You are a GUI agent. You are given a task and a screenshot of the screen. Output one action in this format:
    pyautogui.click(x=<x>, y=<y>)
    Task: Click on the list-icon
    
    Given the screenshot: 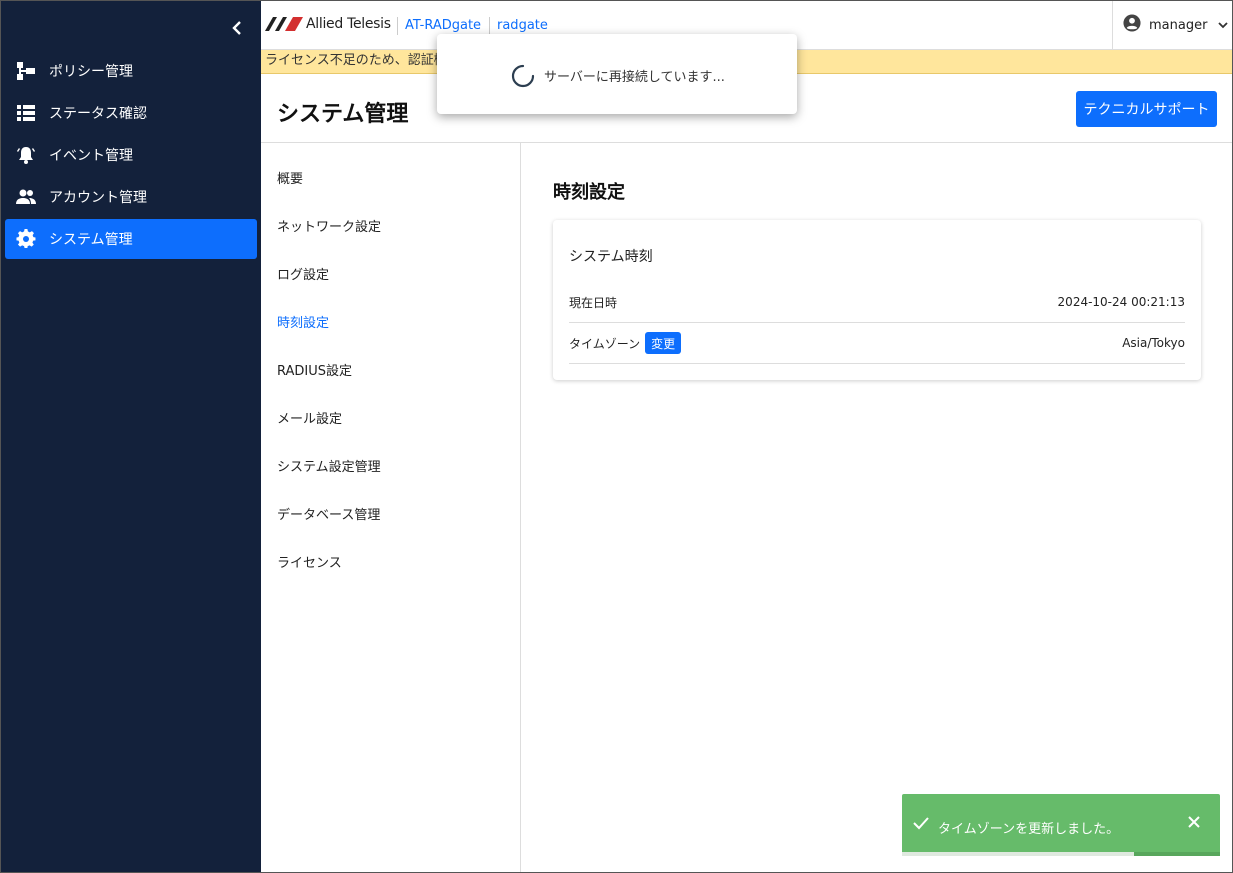 What is the action you would take?
    pyautogui.click(x=26, y=113)
    